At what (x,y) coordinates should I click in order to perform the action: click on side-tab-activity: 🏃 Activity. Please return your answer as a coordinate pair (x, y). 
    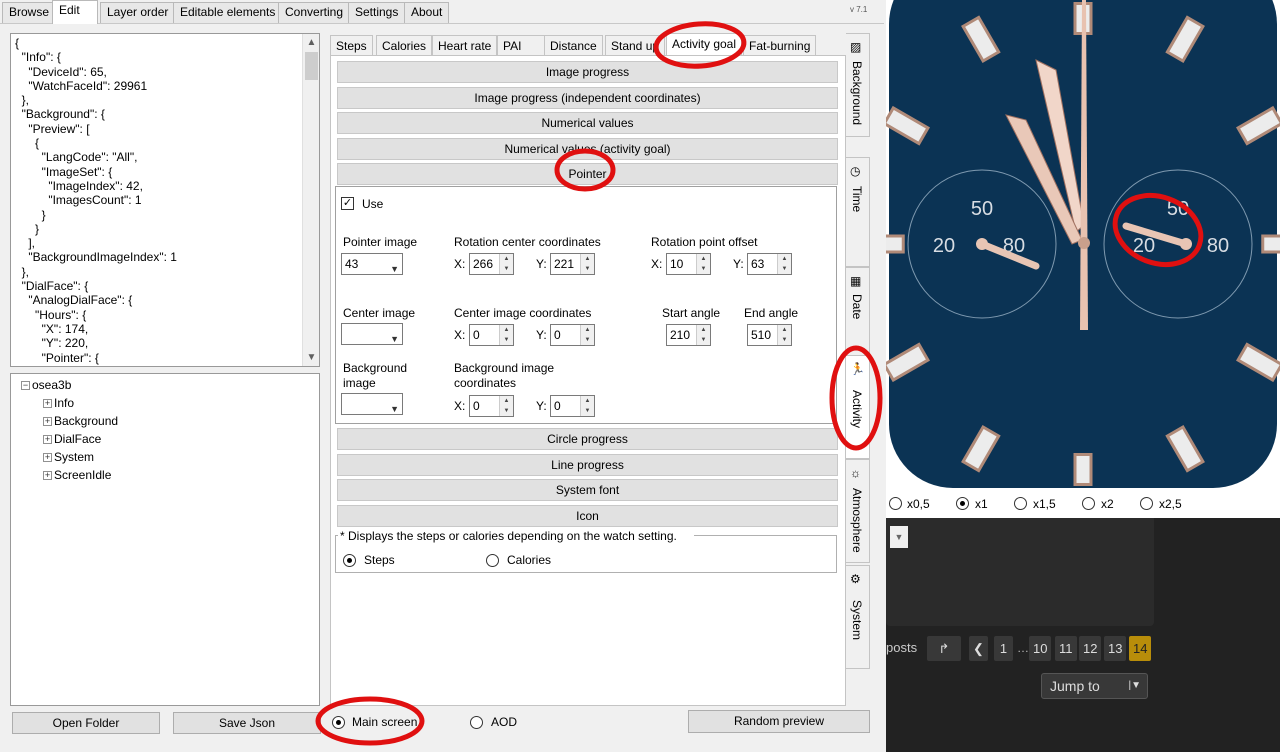
    Looking at the image, I should click on (858, 407).